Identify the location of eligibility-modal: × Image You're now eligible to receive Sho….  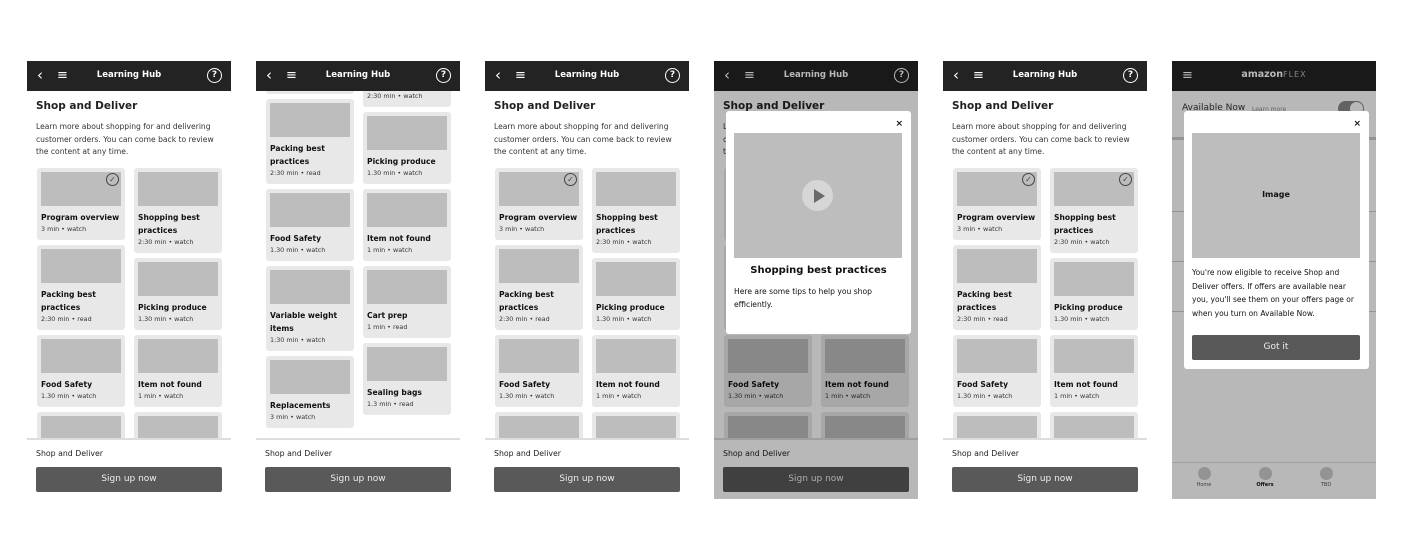
(1276, 240).